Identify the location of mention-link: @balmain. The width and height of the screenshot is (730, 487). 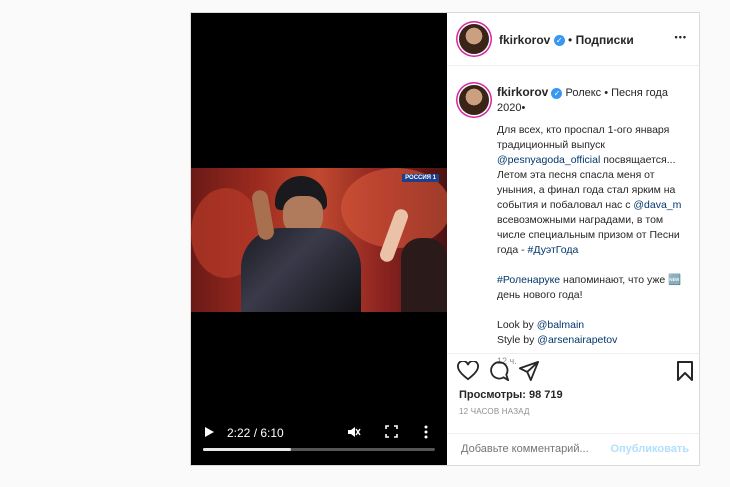
(560, 325).